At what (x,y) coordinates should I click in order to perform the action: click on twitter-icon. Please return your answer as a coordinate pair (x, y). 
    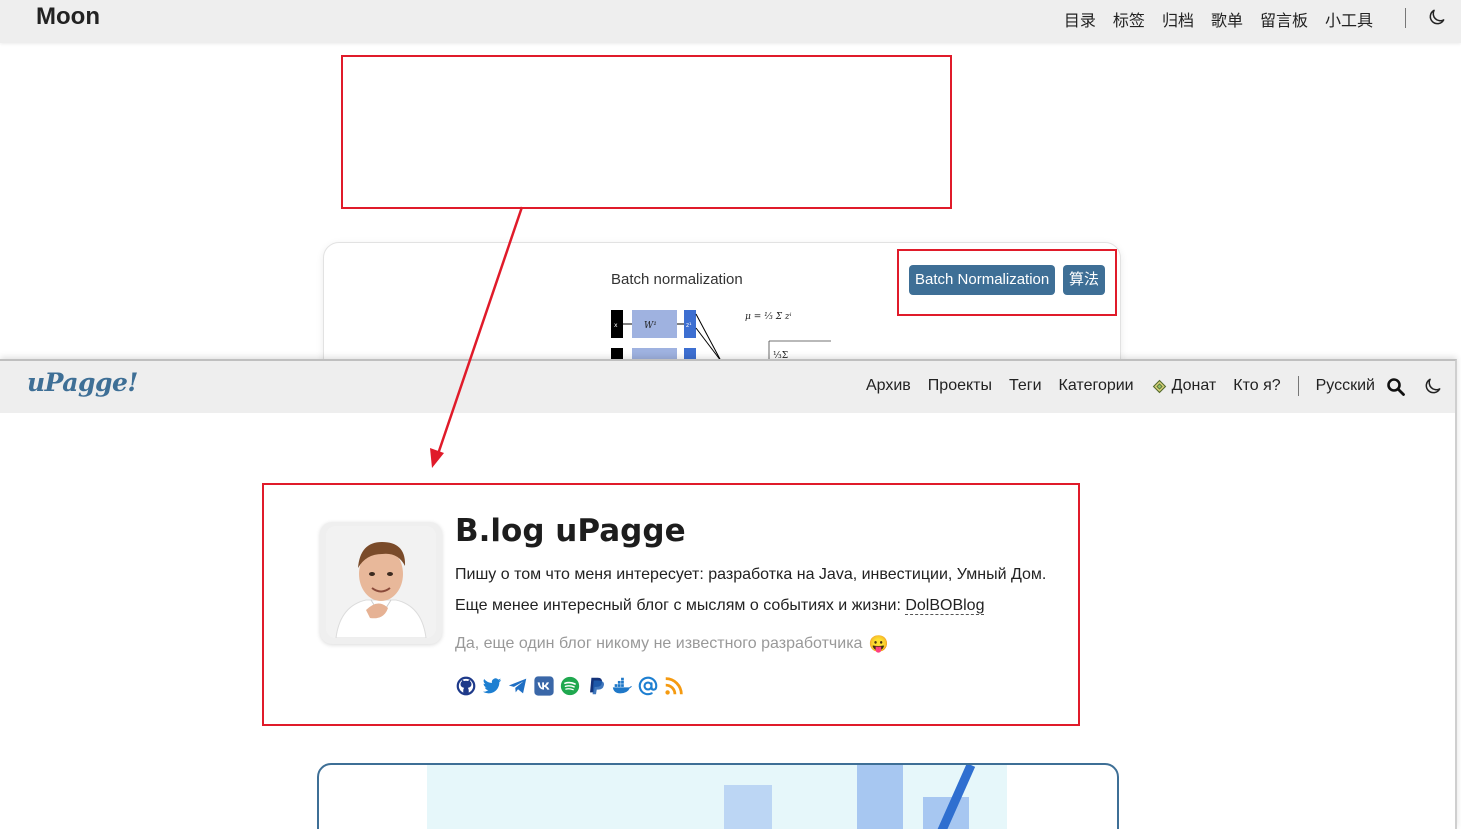
    Looking at the image, I should click on (492, 686).